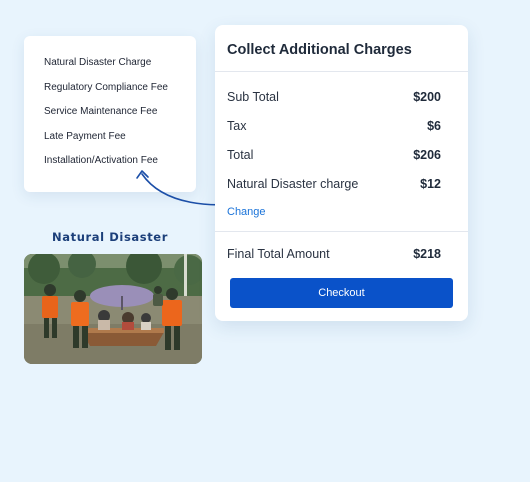  I want to click on total-row: Total $206, so click(334, 155).